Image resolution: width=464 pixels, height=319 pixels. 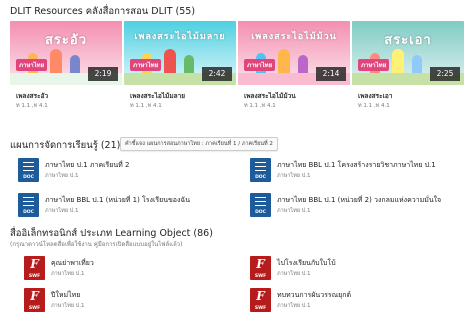 What do you see at coordinates (157, 96) in the screenshot?
I see `video-name: เพลงสระไอไม้มลาย` at bounding box center [157, 96].